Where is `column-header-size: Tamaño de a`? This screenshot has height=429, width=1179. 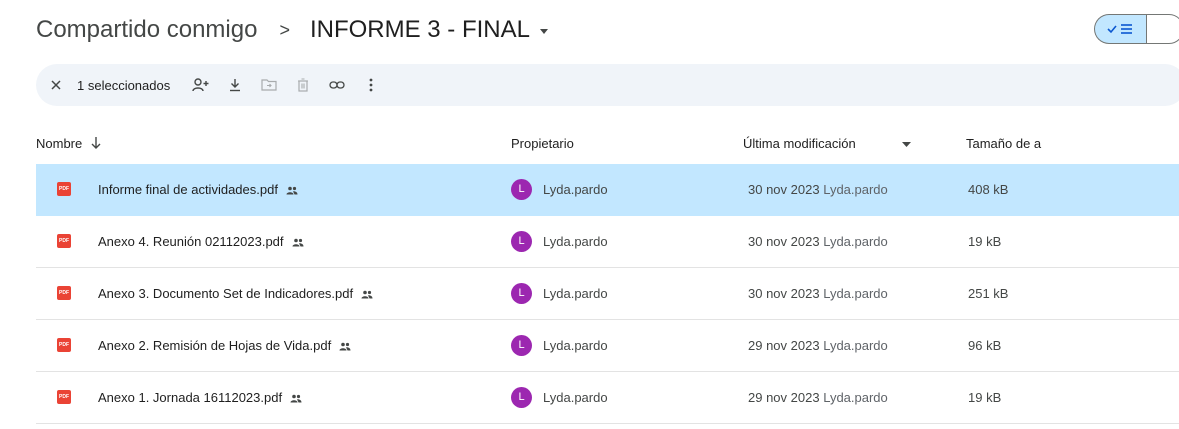
column-header-size: Tamaño de a is located at coordinates (1003, 143).